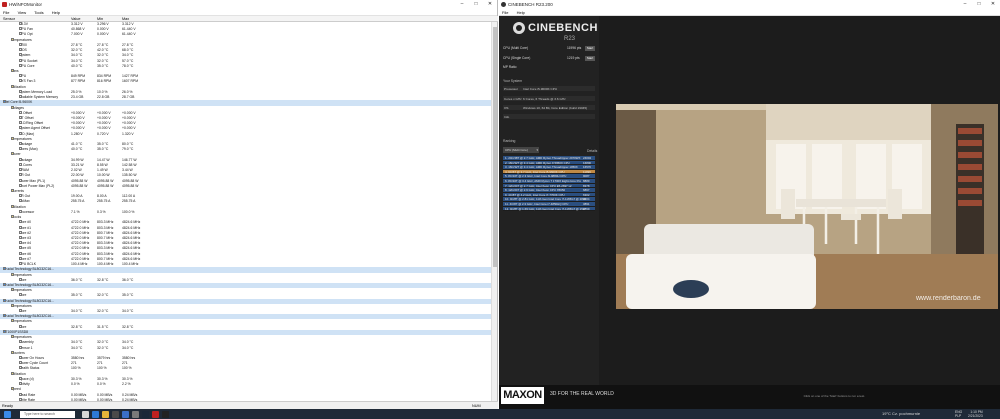  Describe the element at coordinates (549, 48) in the screenshot. I see `test-row-multi: CPU (Multi Core) 11996 pts Start` at that location.